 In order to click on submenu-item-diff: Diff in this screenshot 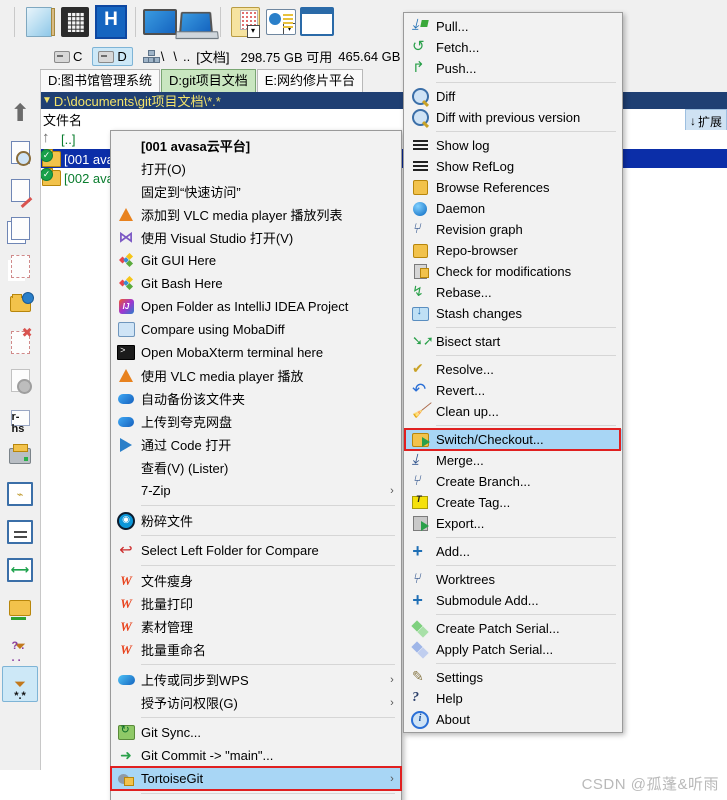, I will do `click(513, 96)`.